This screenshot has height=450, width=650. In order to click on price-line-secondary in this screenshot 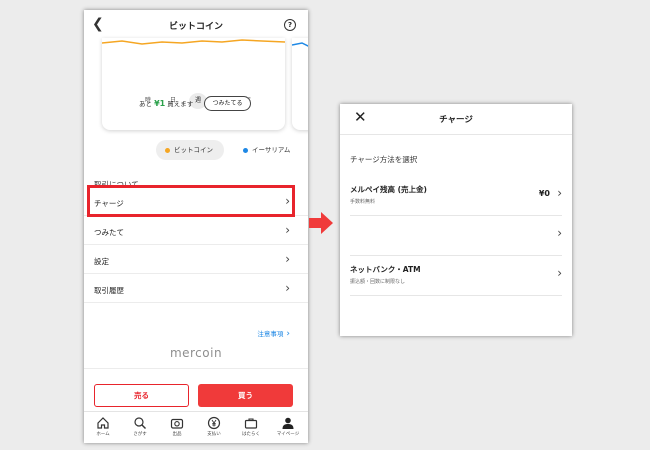, I will do `click(299, 44)`.